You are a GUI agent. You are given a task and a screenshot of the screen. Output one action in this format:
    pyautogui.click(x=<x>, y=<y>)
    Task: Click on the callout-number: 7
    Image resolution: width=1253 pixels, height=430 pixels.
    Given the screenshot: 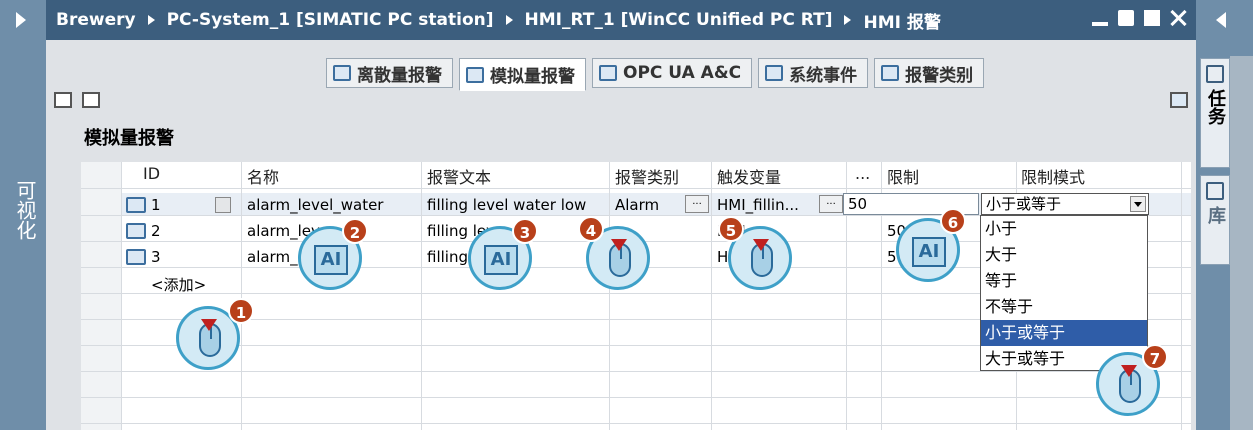 What is the action you would take?
    pyautogui.click(x=1155, y=357)
    